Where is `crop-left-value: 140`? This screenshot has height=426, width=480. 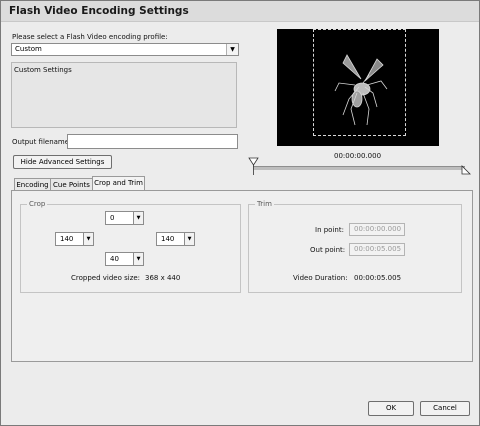 crop-left-value: 140 is located at coordinates (67, 239).